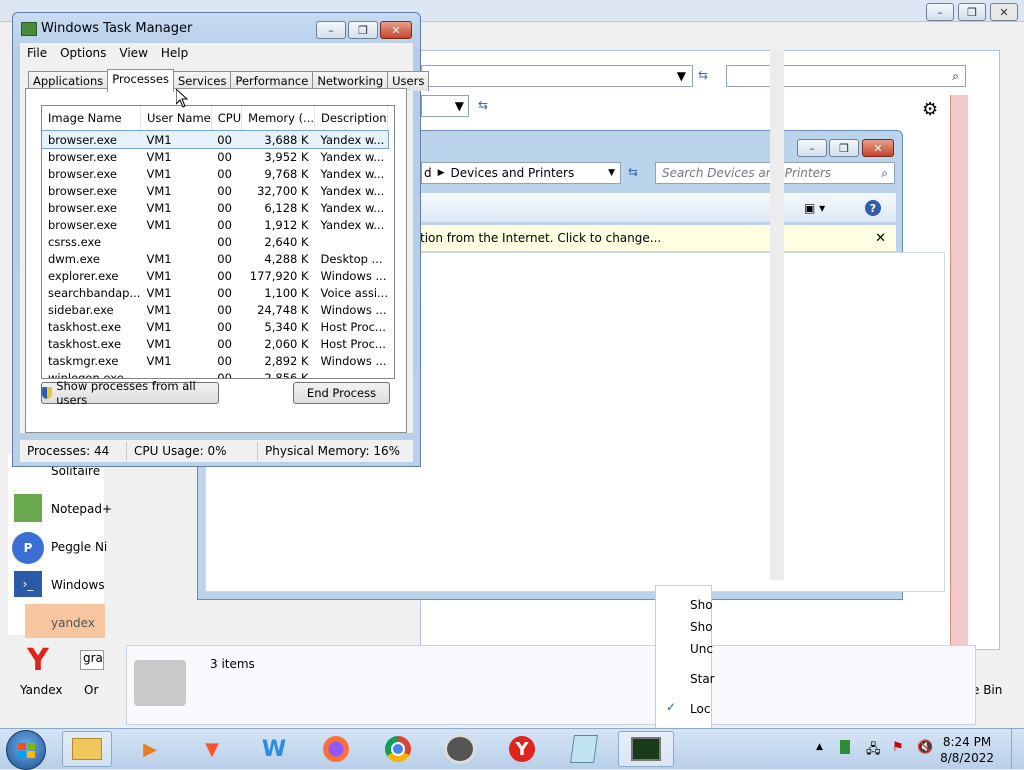 The image size is (1024, 770). What do you see at coordinates (92, 660) in the screenshot?
I see `search-fragment-box: gra` at bounding box center [92, 660].